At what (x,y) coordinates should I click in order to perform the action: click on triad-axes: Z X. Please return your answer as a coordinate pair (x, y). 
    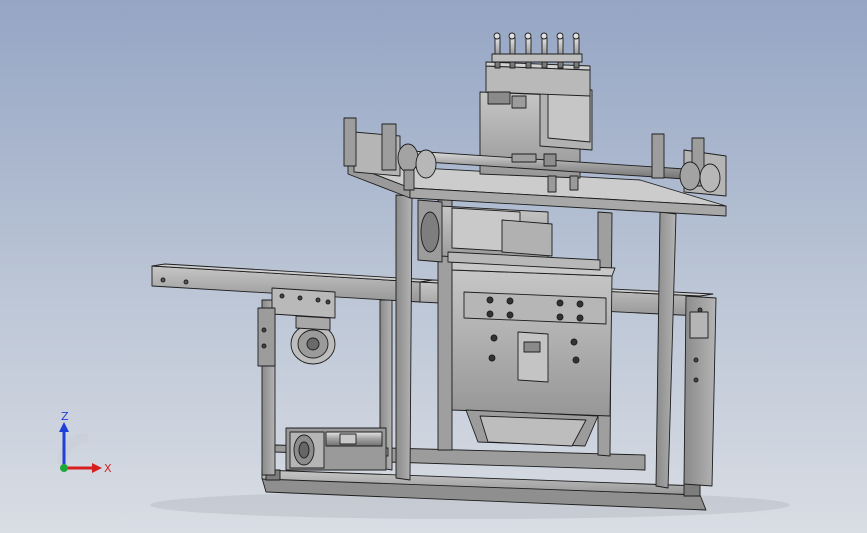
    Looking at the image, I should click on (84, 442).